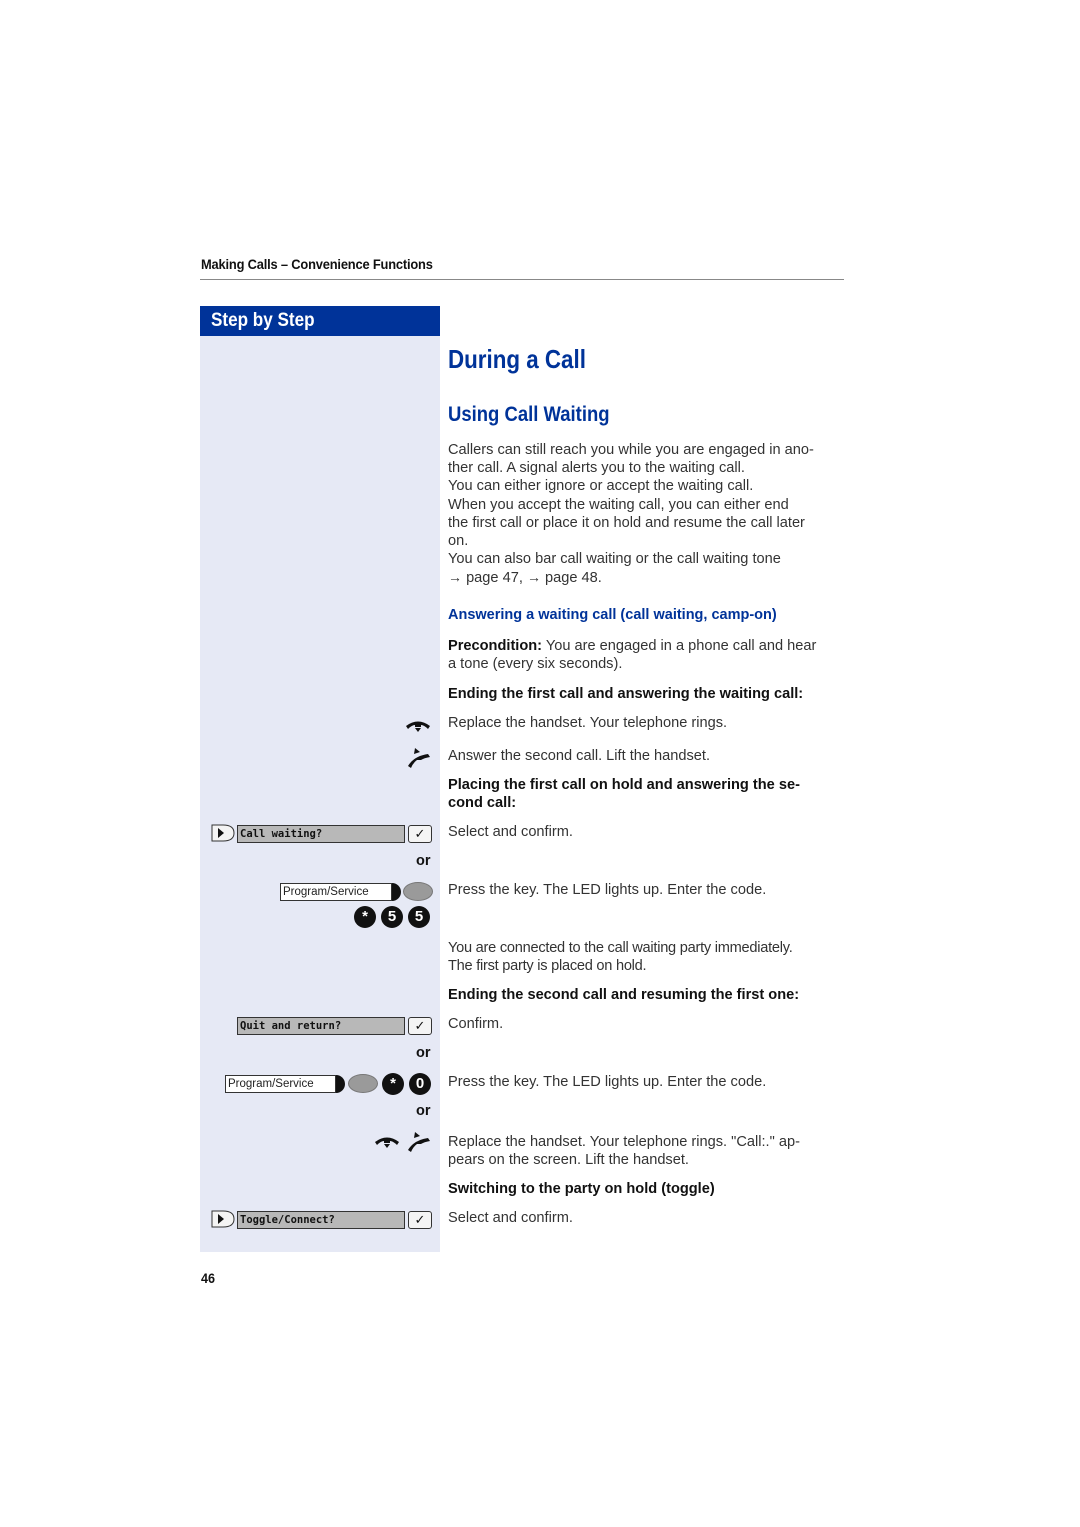 Image resolution: width=1080 pixels, height=1527 pixels. I want to click on display-toggle-connect: Toggle/Connect?, so click(321, 1220).